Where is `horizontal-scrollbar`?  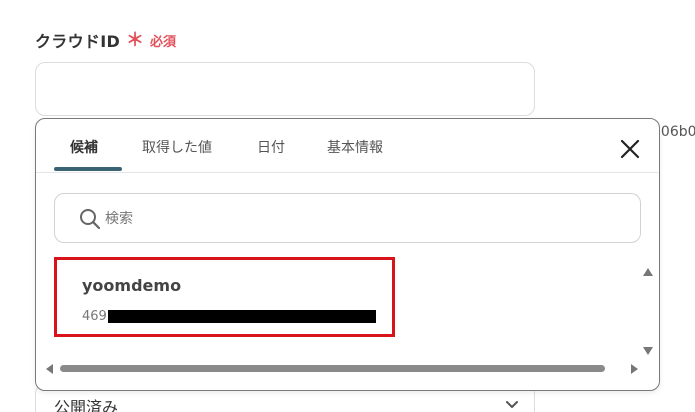 horizontal-scrollbar is located at coordinates (342, 369).